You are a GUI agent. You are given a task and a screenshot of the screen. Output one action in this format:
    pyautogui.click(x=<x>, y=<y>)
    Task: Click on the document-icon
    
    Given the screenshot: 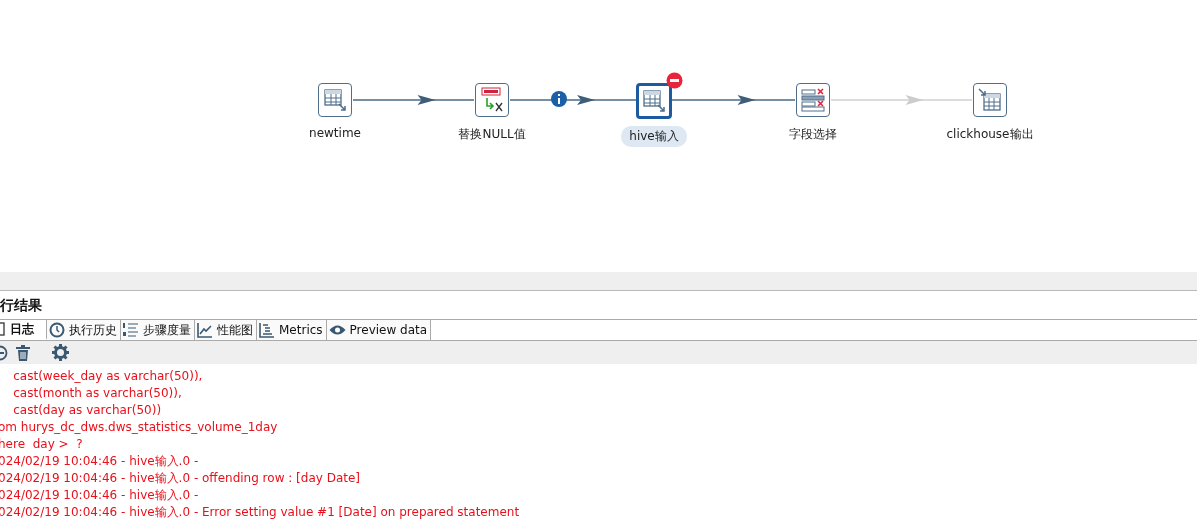 What is the action you would take?
    pyautogui.click(x=3, y=329)
    